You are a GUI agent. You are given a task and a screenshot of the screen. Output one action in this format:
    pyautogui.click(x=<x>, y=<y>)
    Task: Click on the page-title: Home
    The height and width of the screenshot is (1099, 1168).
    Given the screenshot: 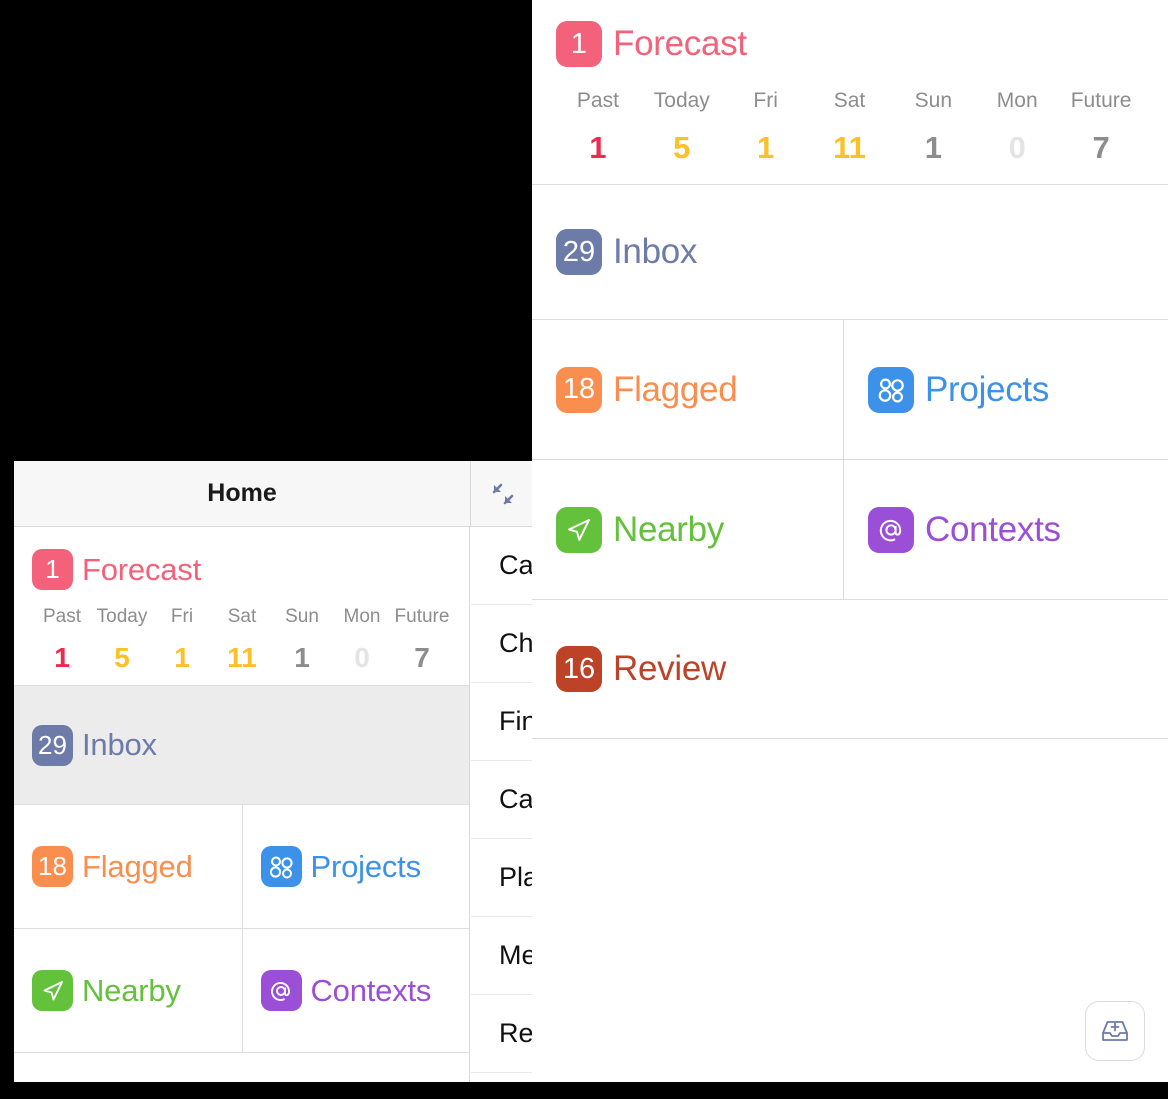 What is the action you would take?
    pyautogui.click(x=242, y=493)
    